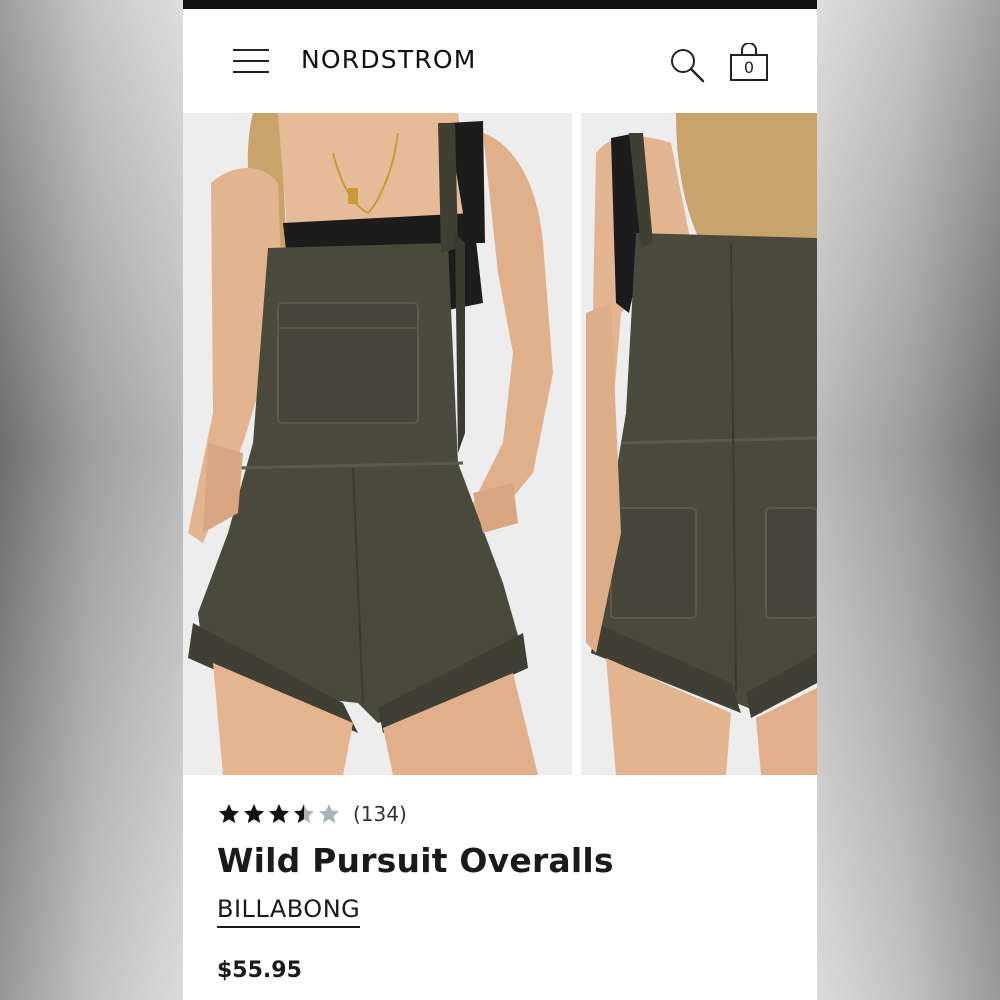  I want to click on site-header: NORDSTROM 0, so click(500, 61).